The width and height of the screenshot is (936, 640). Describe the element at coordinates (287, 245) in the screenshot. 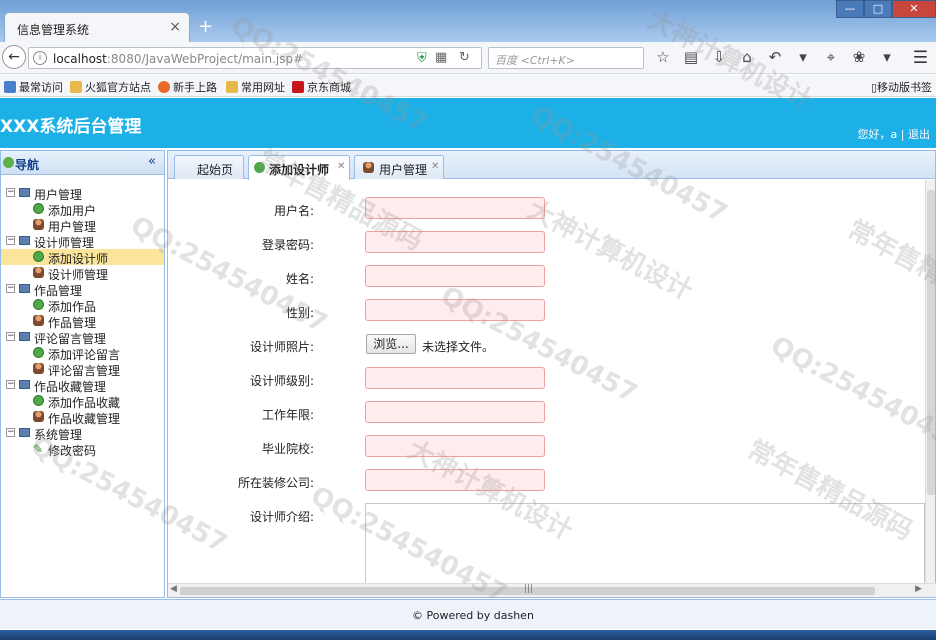

I see `field-label: 登录密码:` at that location.